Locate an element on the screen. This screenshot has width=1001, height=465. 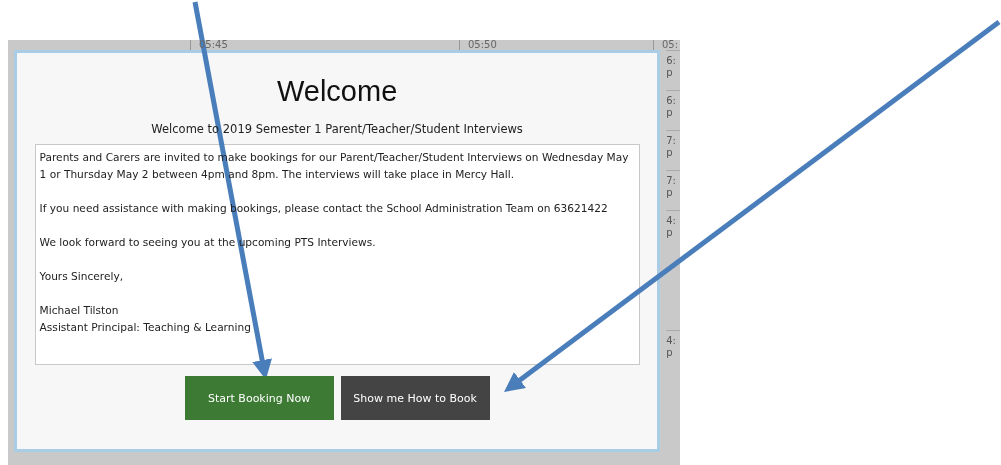
message-paragraph: Yours Sincerely, is located at coordinates (82, 276).